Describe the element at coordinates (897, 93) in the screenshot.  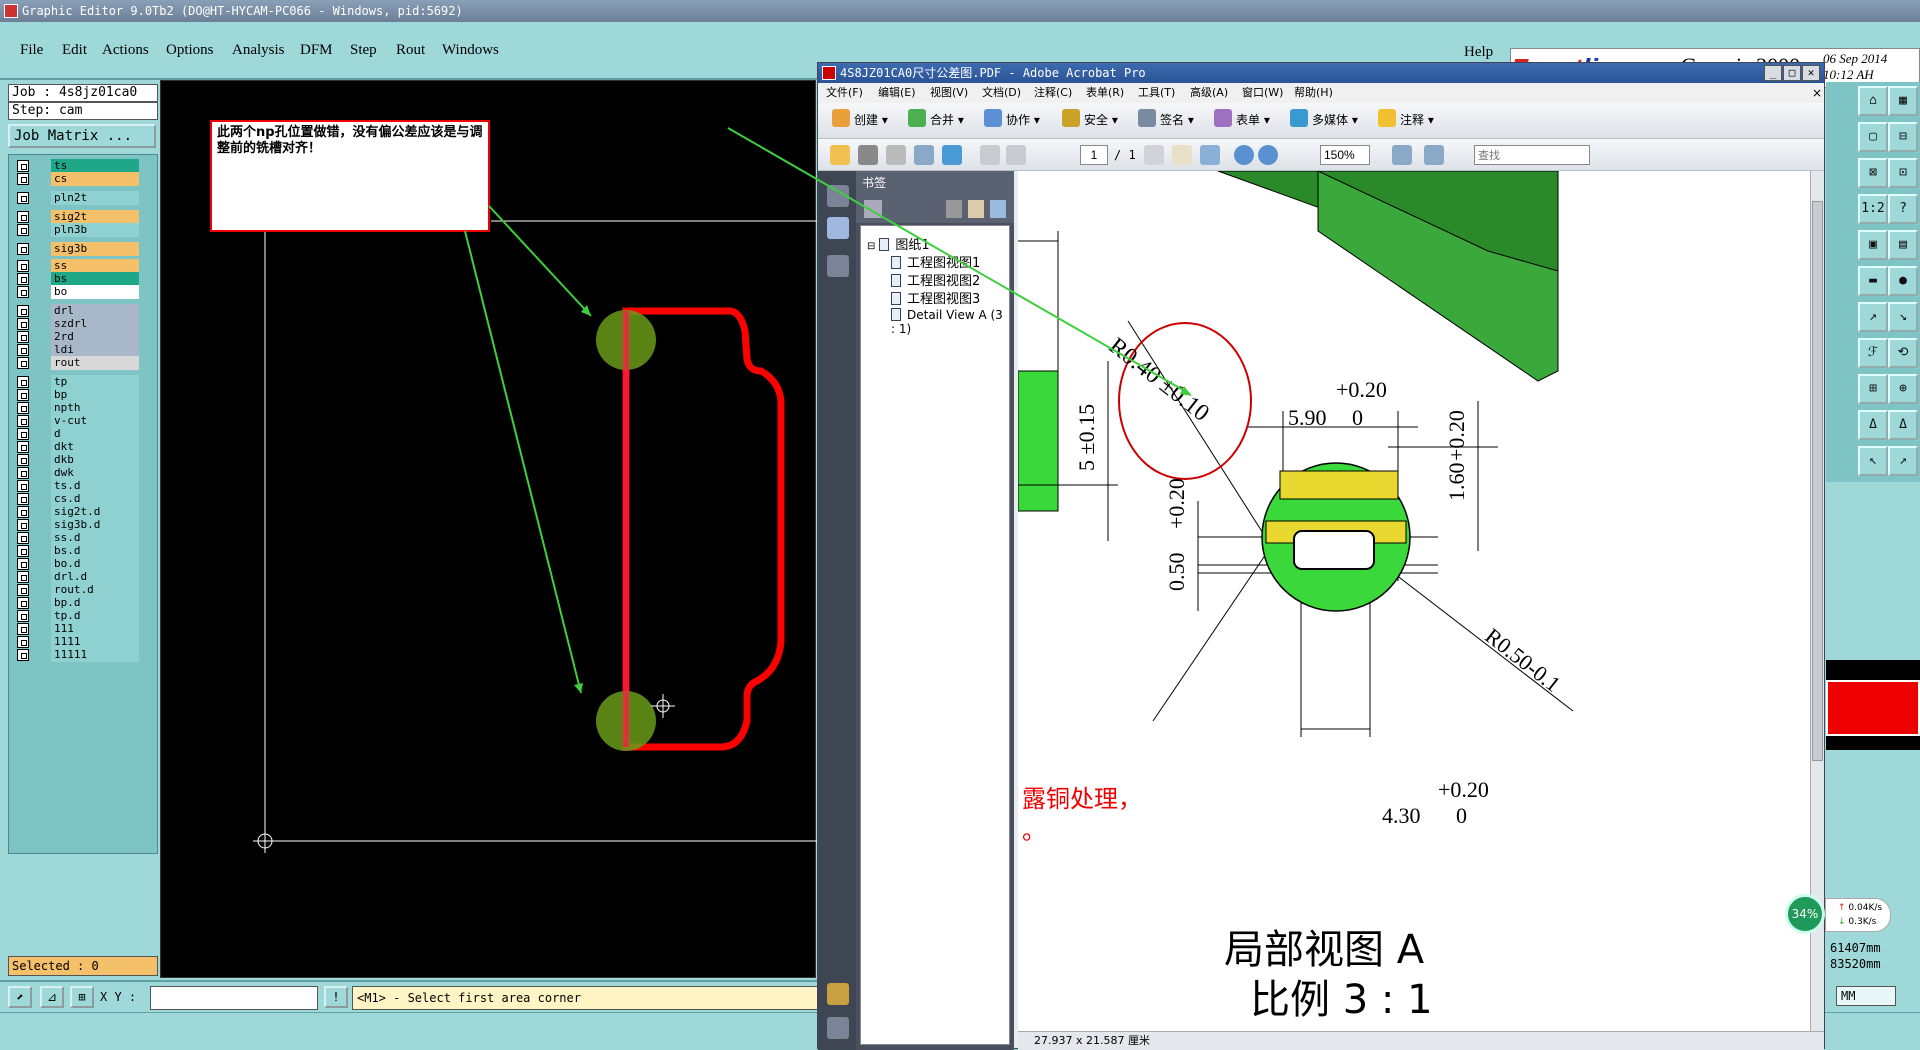
I see `acro-menu-edit: 编辑(E)` at that location.